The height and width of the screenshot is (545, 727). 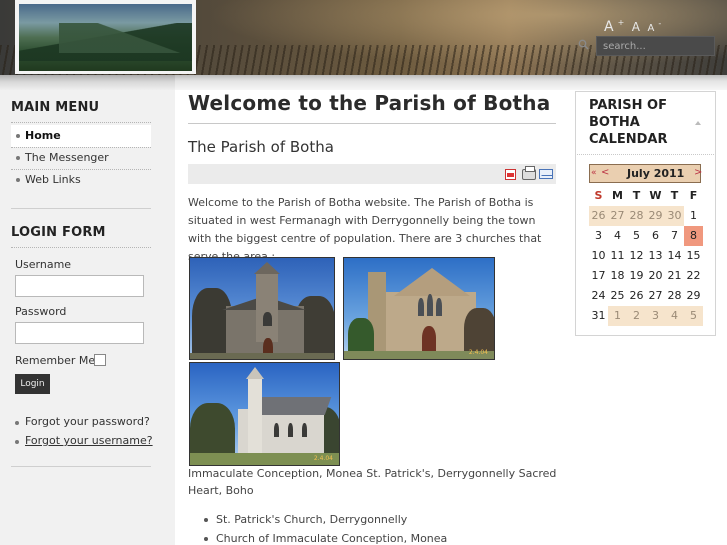 What do you see at coordinates (674, 195) in the screenshot?
I see `calendar-weekday: T` at bounding box center [674, 195].